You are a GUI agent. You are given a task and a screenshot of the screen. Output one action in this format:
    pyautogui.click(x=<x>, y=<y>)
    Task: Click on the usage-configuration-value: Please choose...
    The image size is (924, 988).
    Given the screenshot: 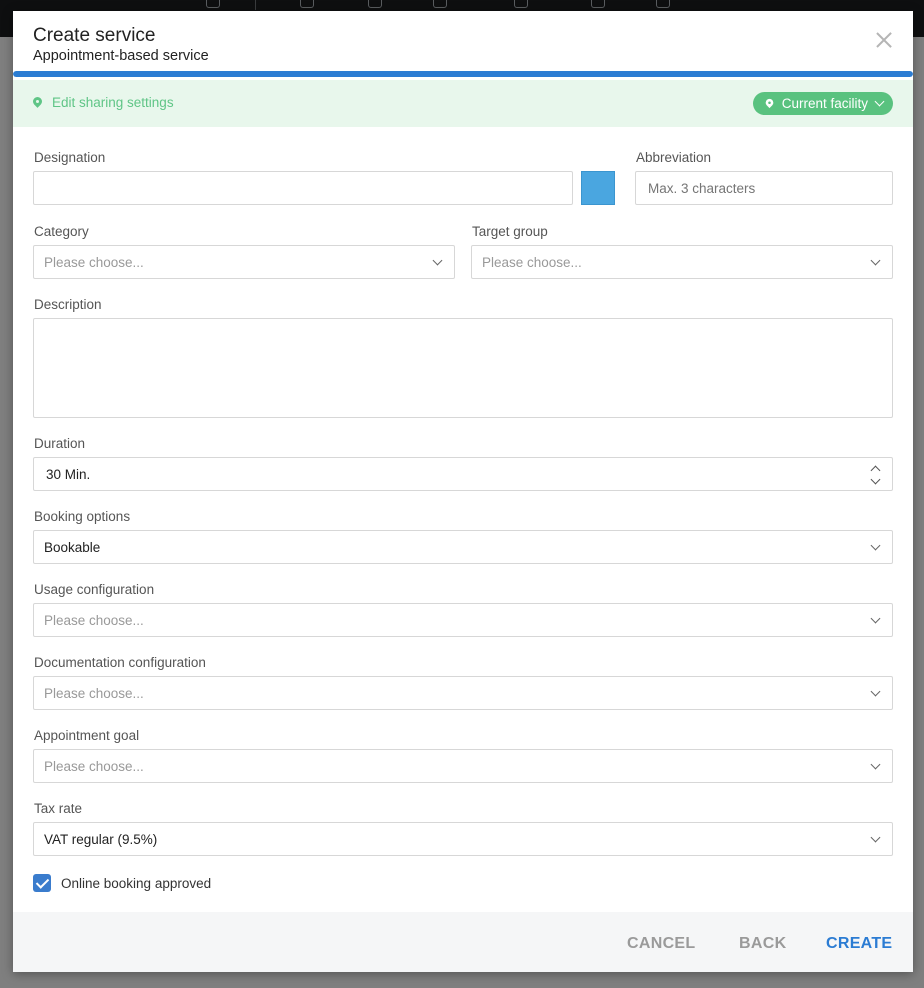 What is the action you would take?
    pyautogui.click(x=94, y=620)
    